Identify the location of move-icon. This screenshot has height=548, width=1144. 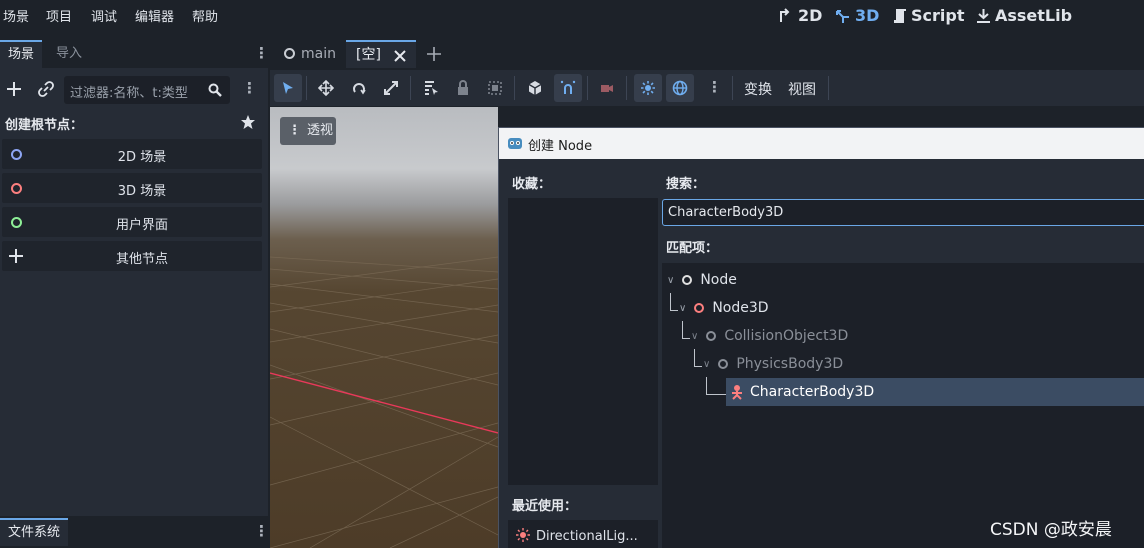
(326, 88).